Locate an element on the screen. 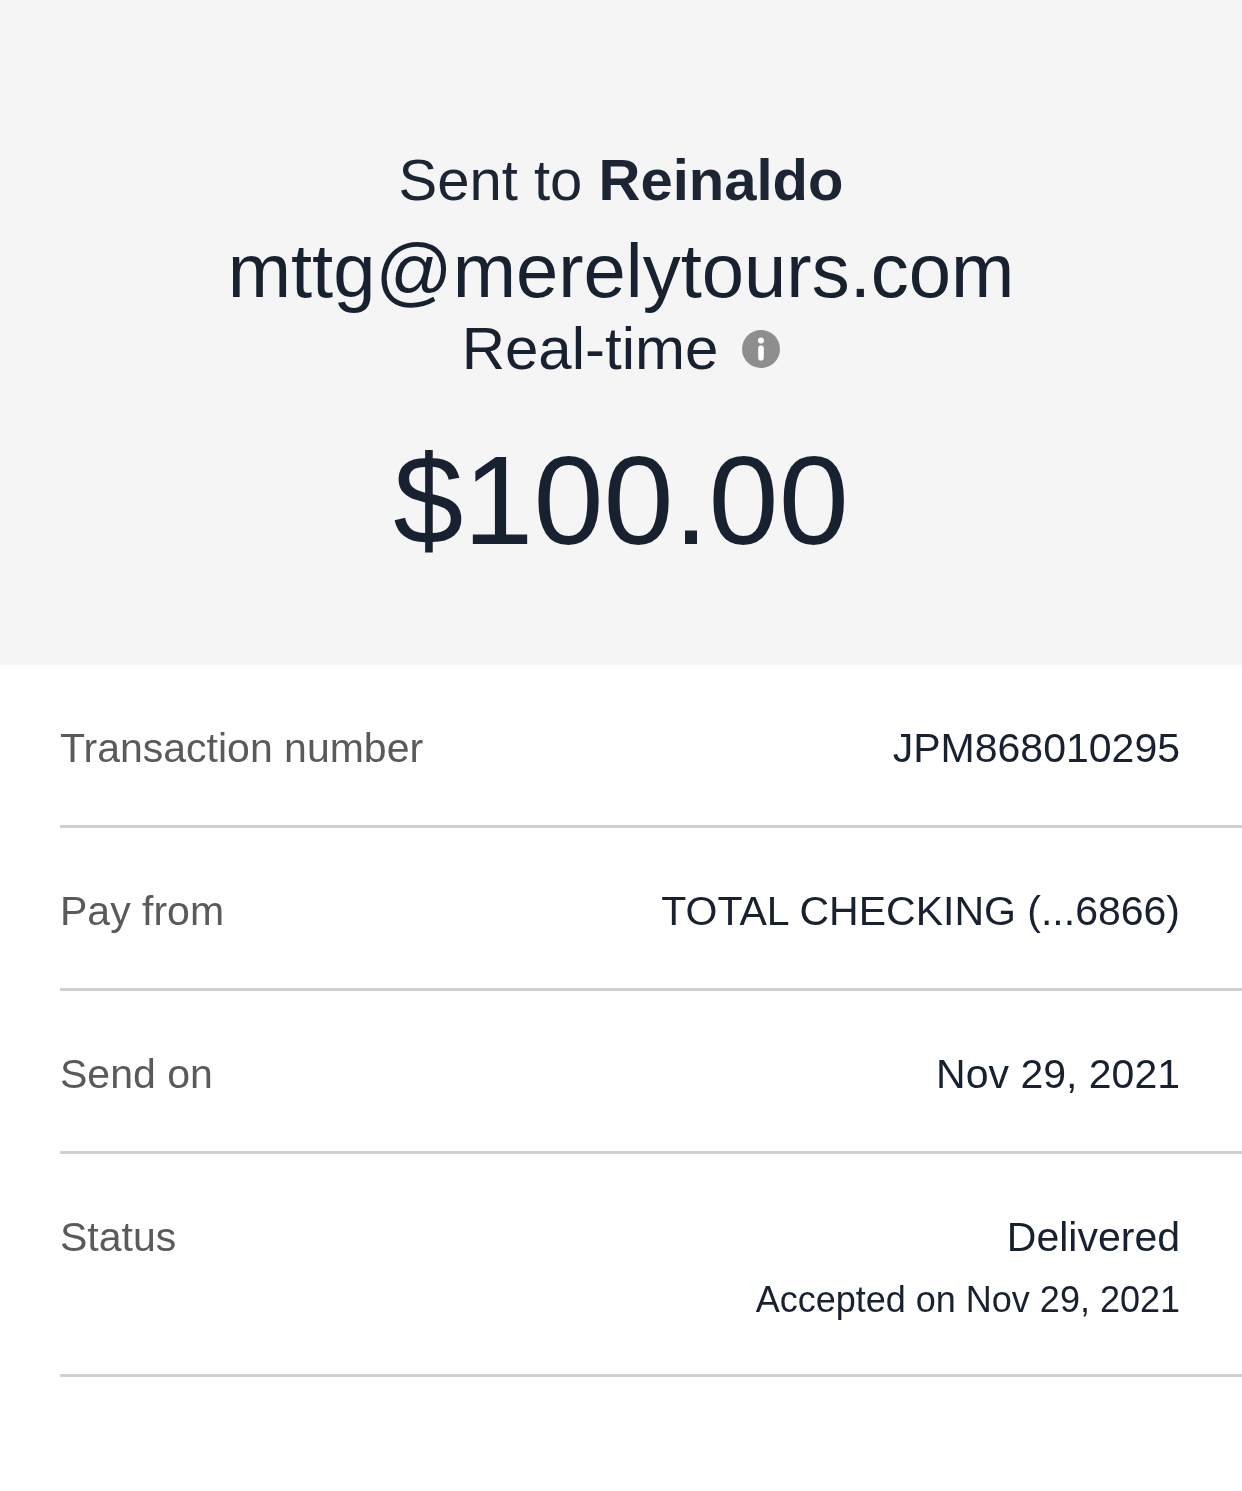  recipient-heading: Sent to Reinaldo is located at coordinates (621, 180).